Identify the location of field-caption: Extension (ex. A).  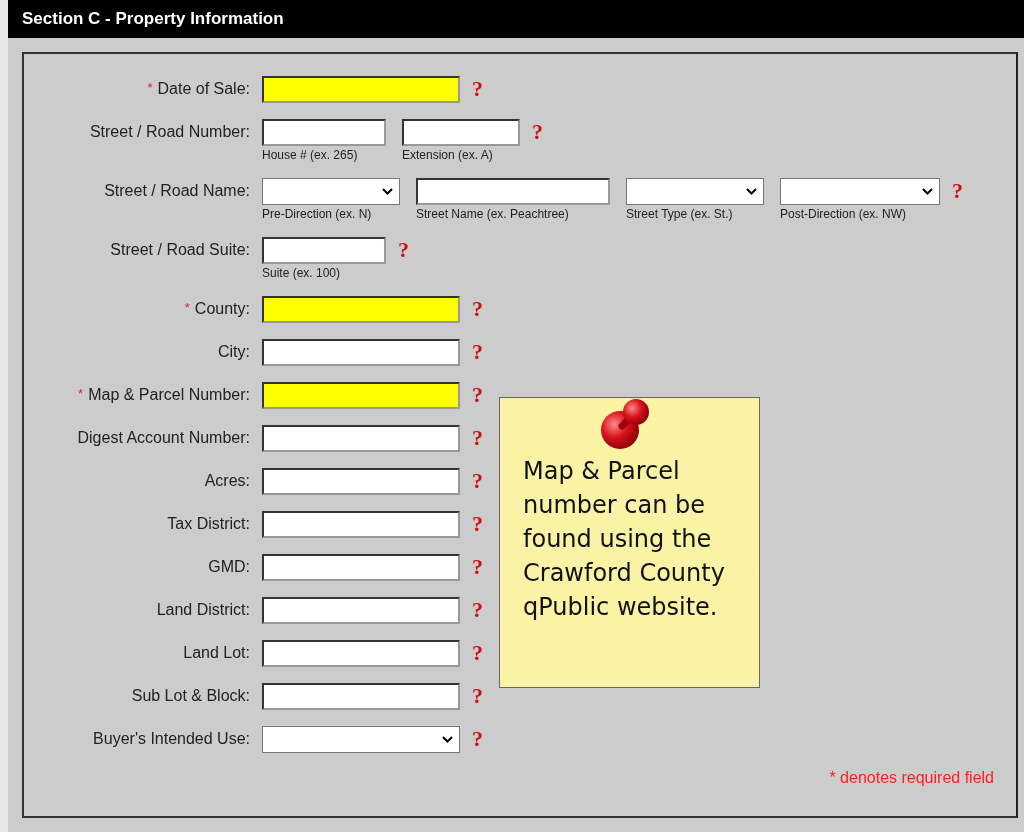
(448, 155).